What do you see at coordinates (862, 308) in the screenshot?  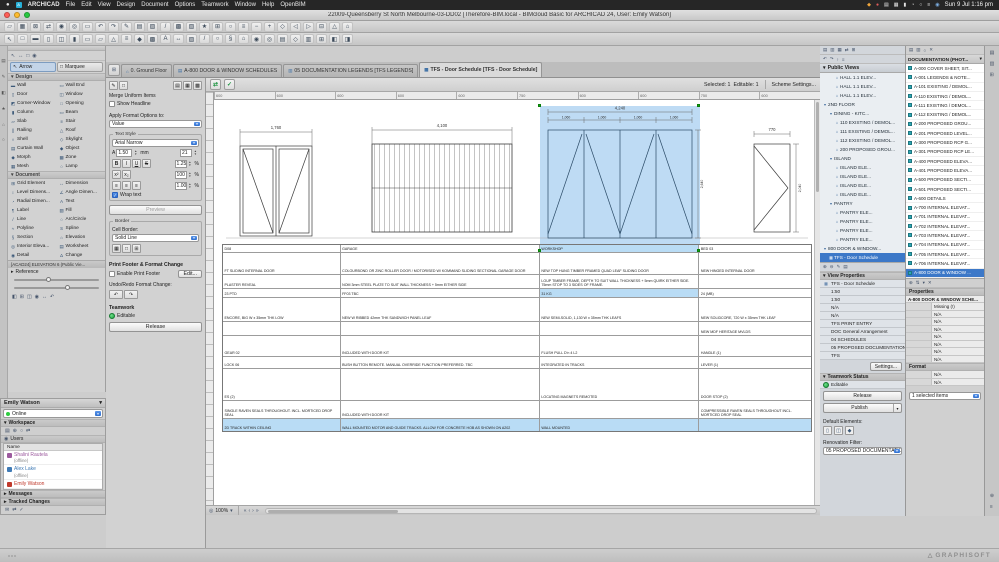 I see `view-property-row: N/A` at bounding box center [862, 308].